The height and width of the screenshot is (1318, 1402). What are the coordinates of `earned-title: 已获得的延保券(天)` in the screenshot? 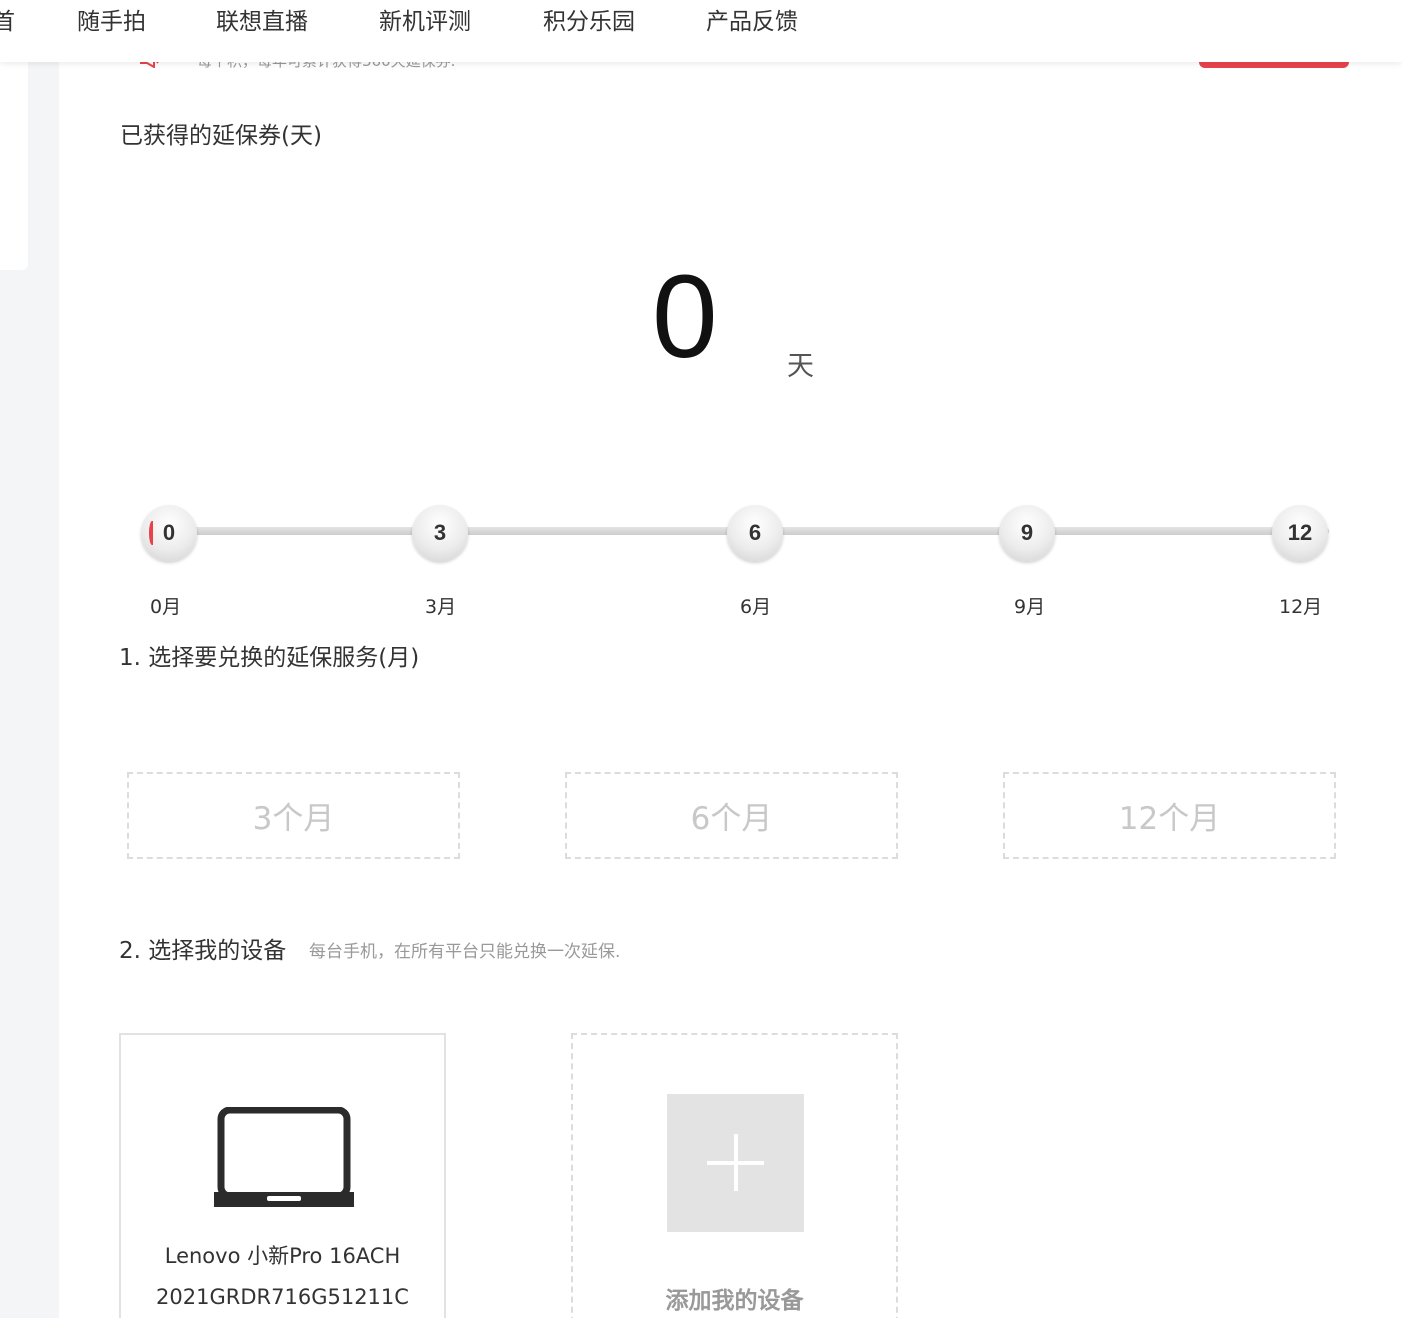 It's located at (221, 136).